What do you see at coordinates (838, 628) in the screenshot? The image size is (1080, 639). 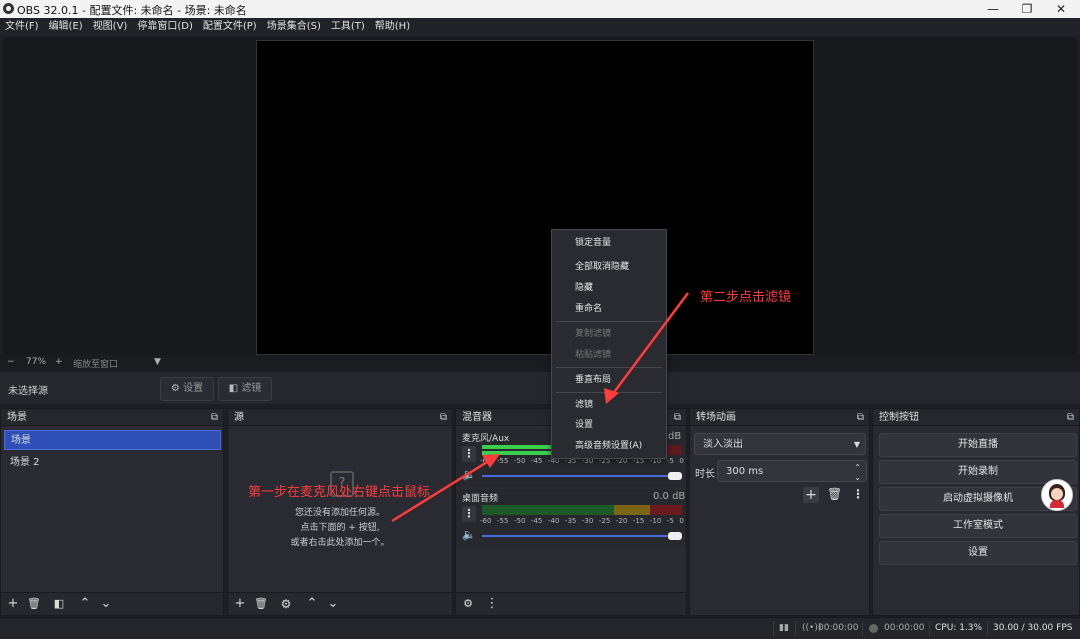 I see `stream-time: 00:00:00` at bounding box center [838, 628].